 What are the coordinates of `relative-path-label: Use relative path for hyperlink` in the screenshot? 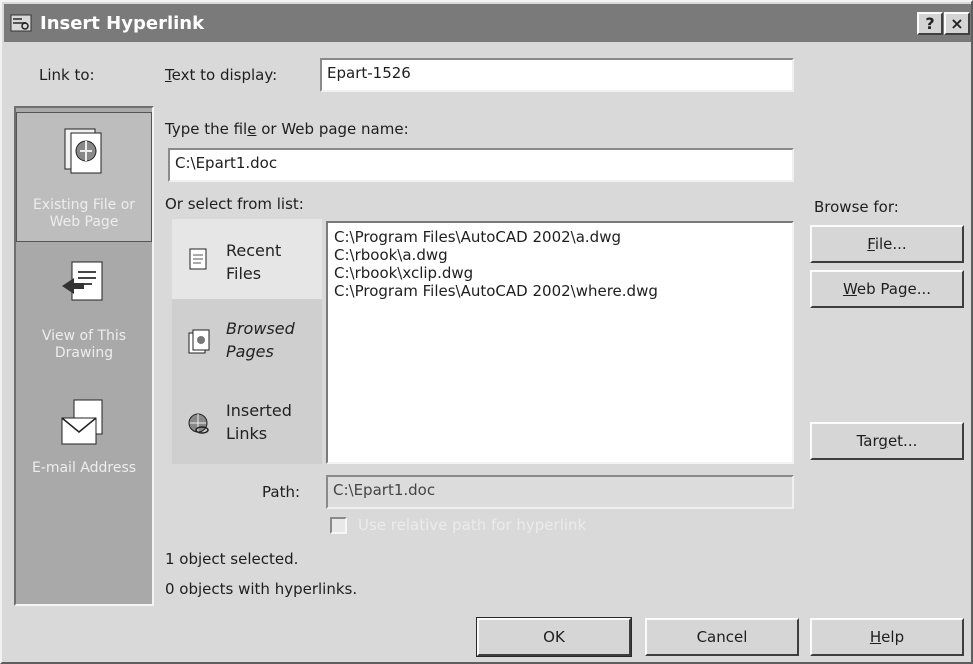 It's located at (472, 525).